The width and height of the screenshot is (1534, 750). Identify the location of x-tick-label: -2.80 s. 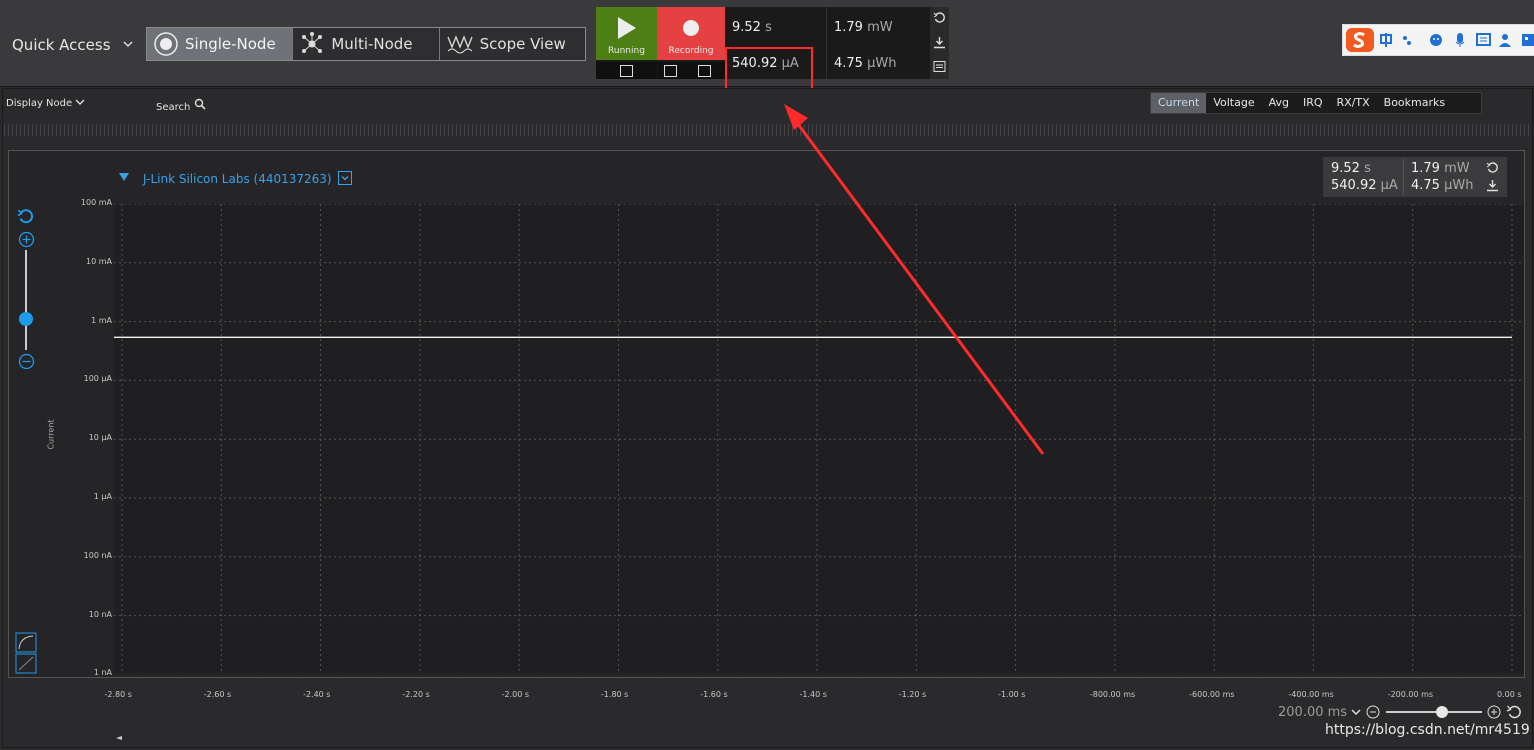
(118, 694).